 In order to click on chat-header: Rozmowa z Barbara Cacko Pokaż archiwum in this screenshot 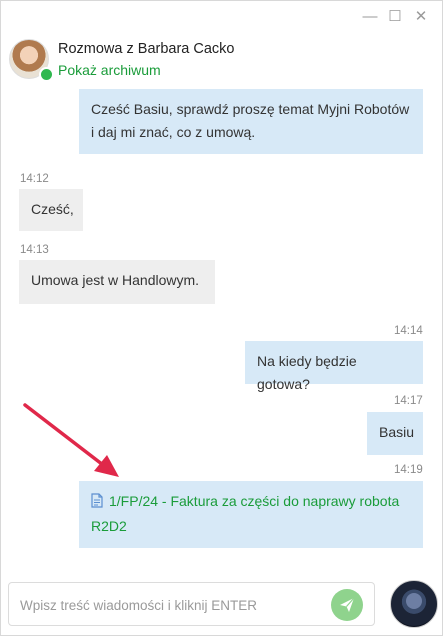, I will do `click(221, 61)`.